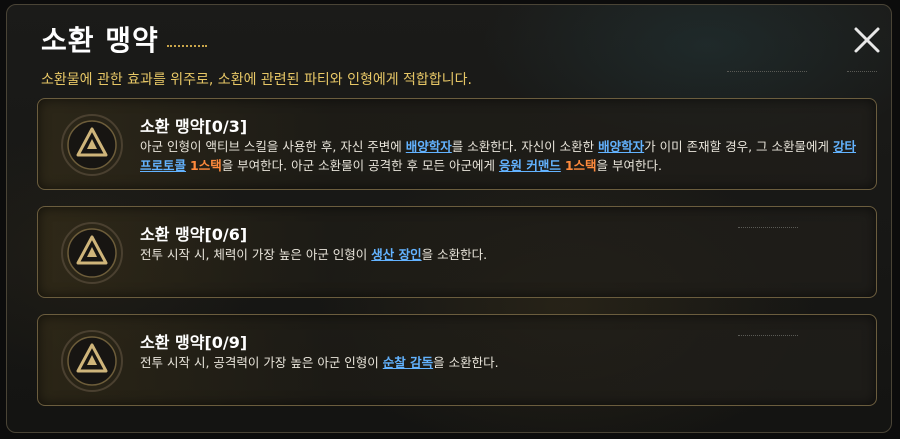 The width and height of the screenshot is (900, 439). I want to click on pact-card-description: 전투 시작 시, 공격력이 가장 높은 아군 인형이 순찰 감독을 소환한다., so click(500, 362).